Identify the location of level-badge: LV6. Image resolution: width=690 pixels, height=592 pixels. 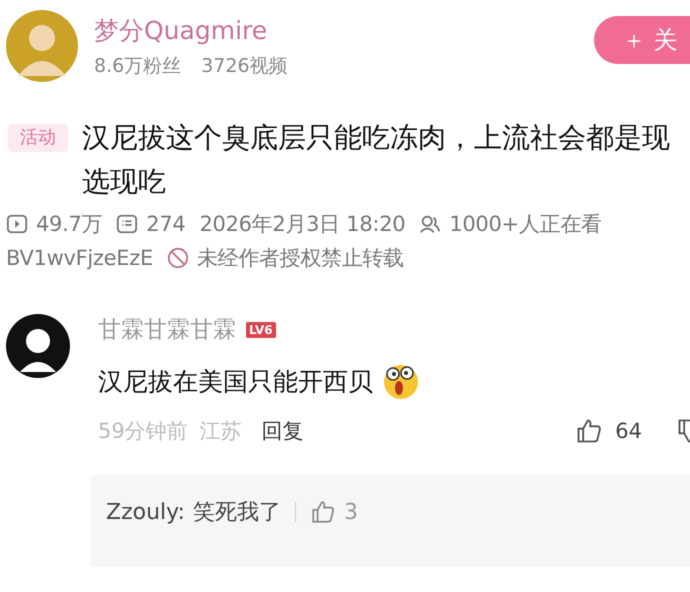
(261, 330).